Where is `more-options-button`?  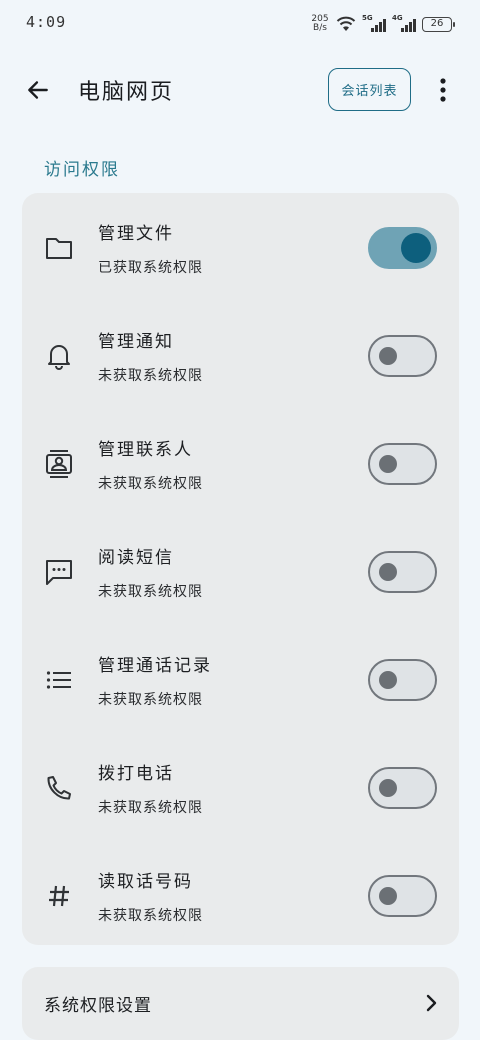 more-options-button is located at coordinates (443, 90).